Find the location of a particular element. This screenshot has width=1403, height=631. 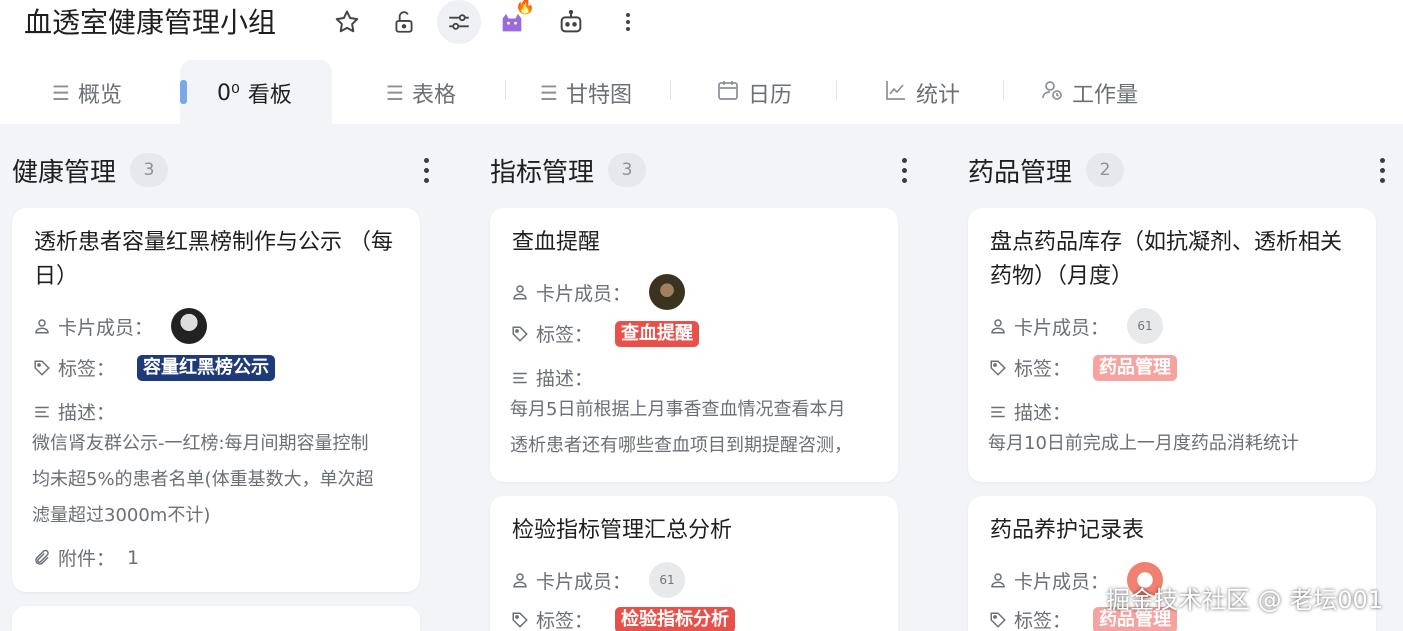

fire-icon: 🔥 is located at coordinates (525, 7).